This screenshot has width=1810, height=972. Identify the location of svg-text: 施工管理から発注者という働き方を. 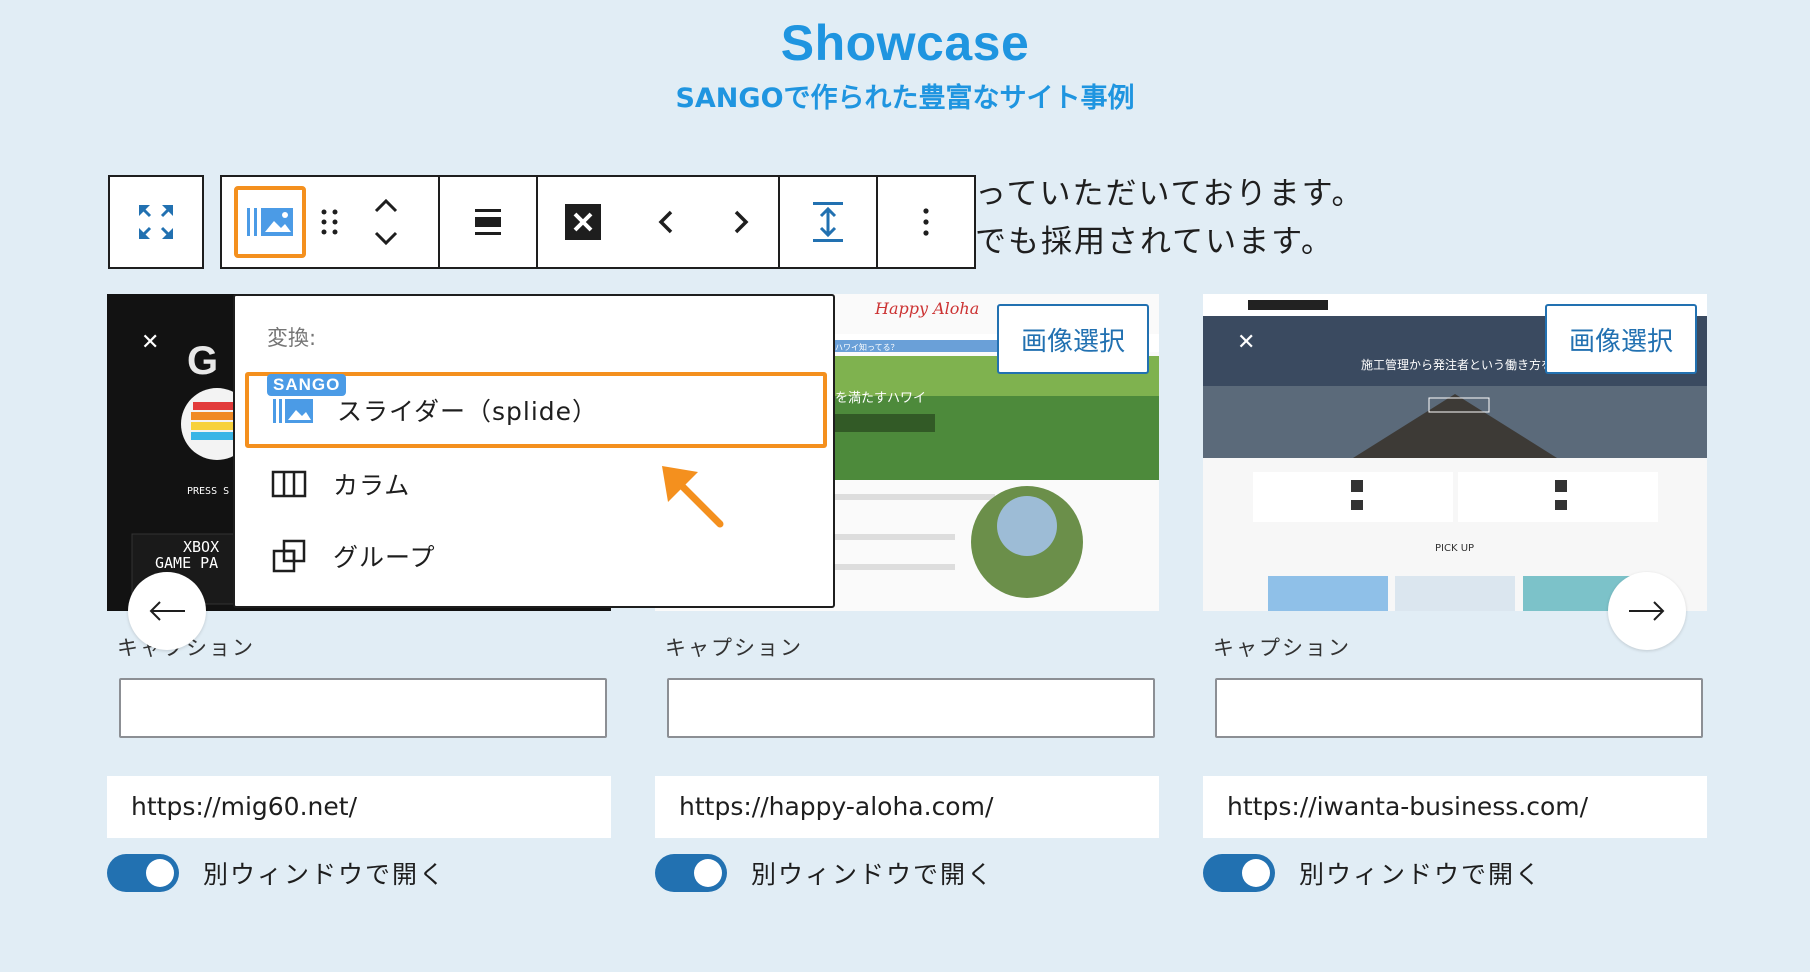
(1457, 364).